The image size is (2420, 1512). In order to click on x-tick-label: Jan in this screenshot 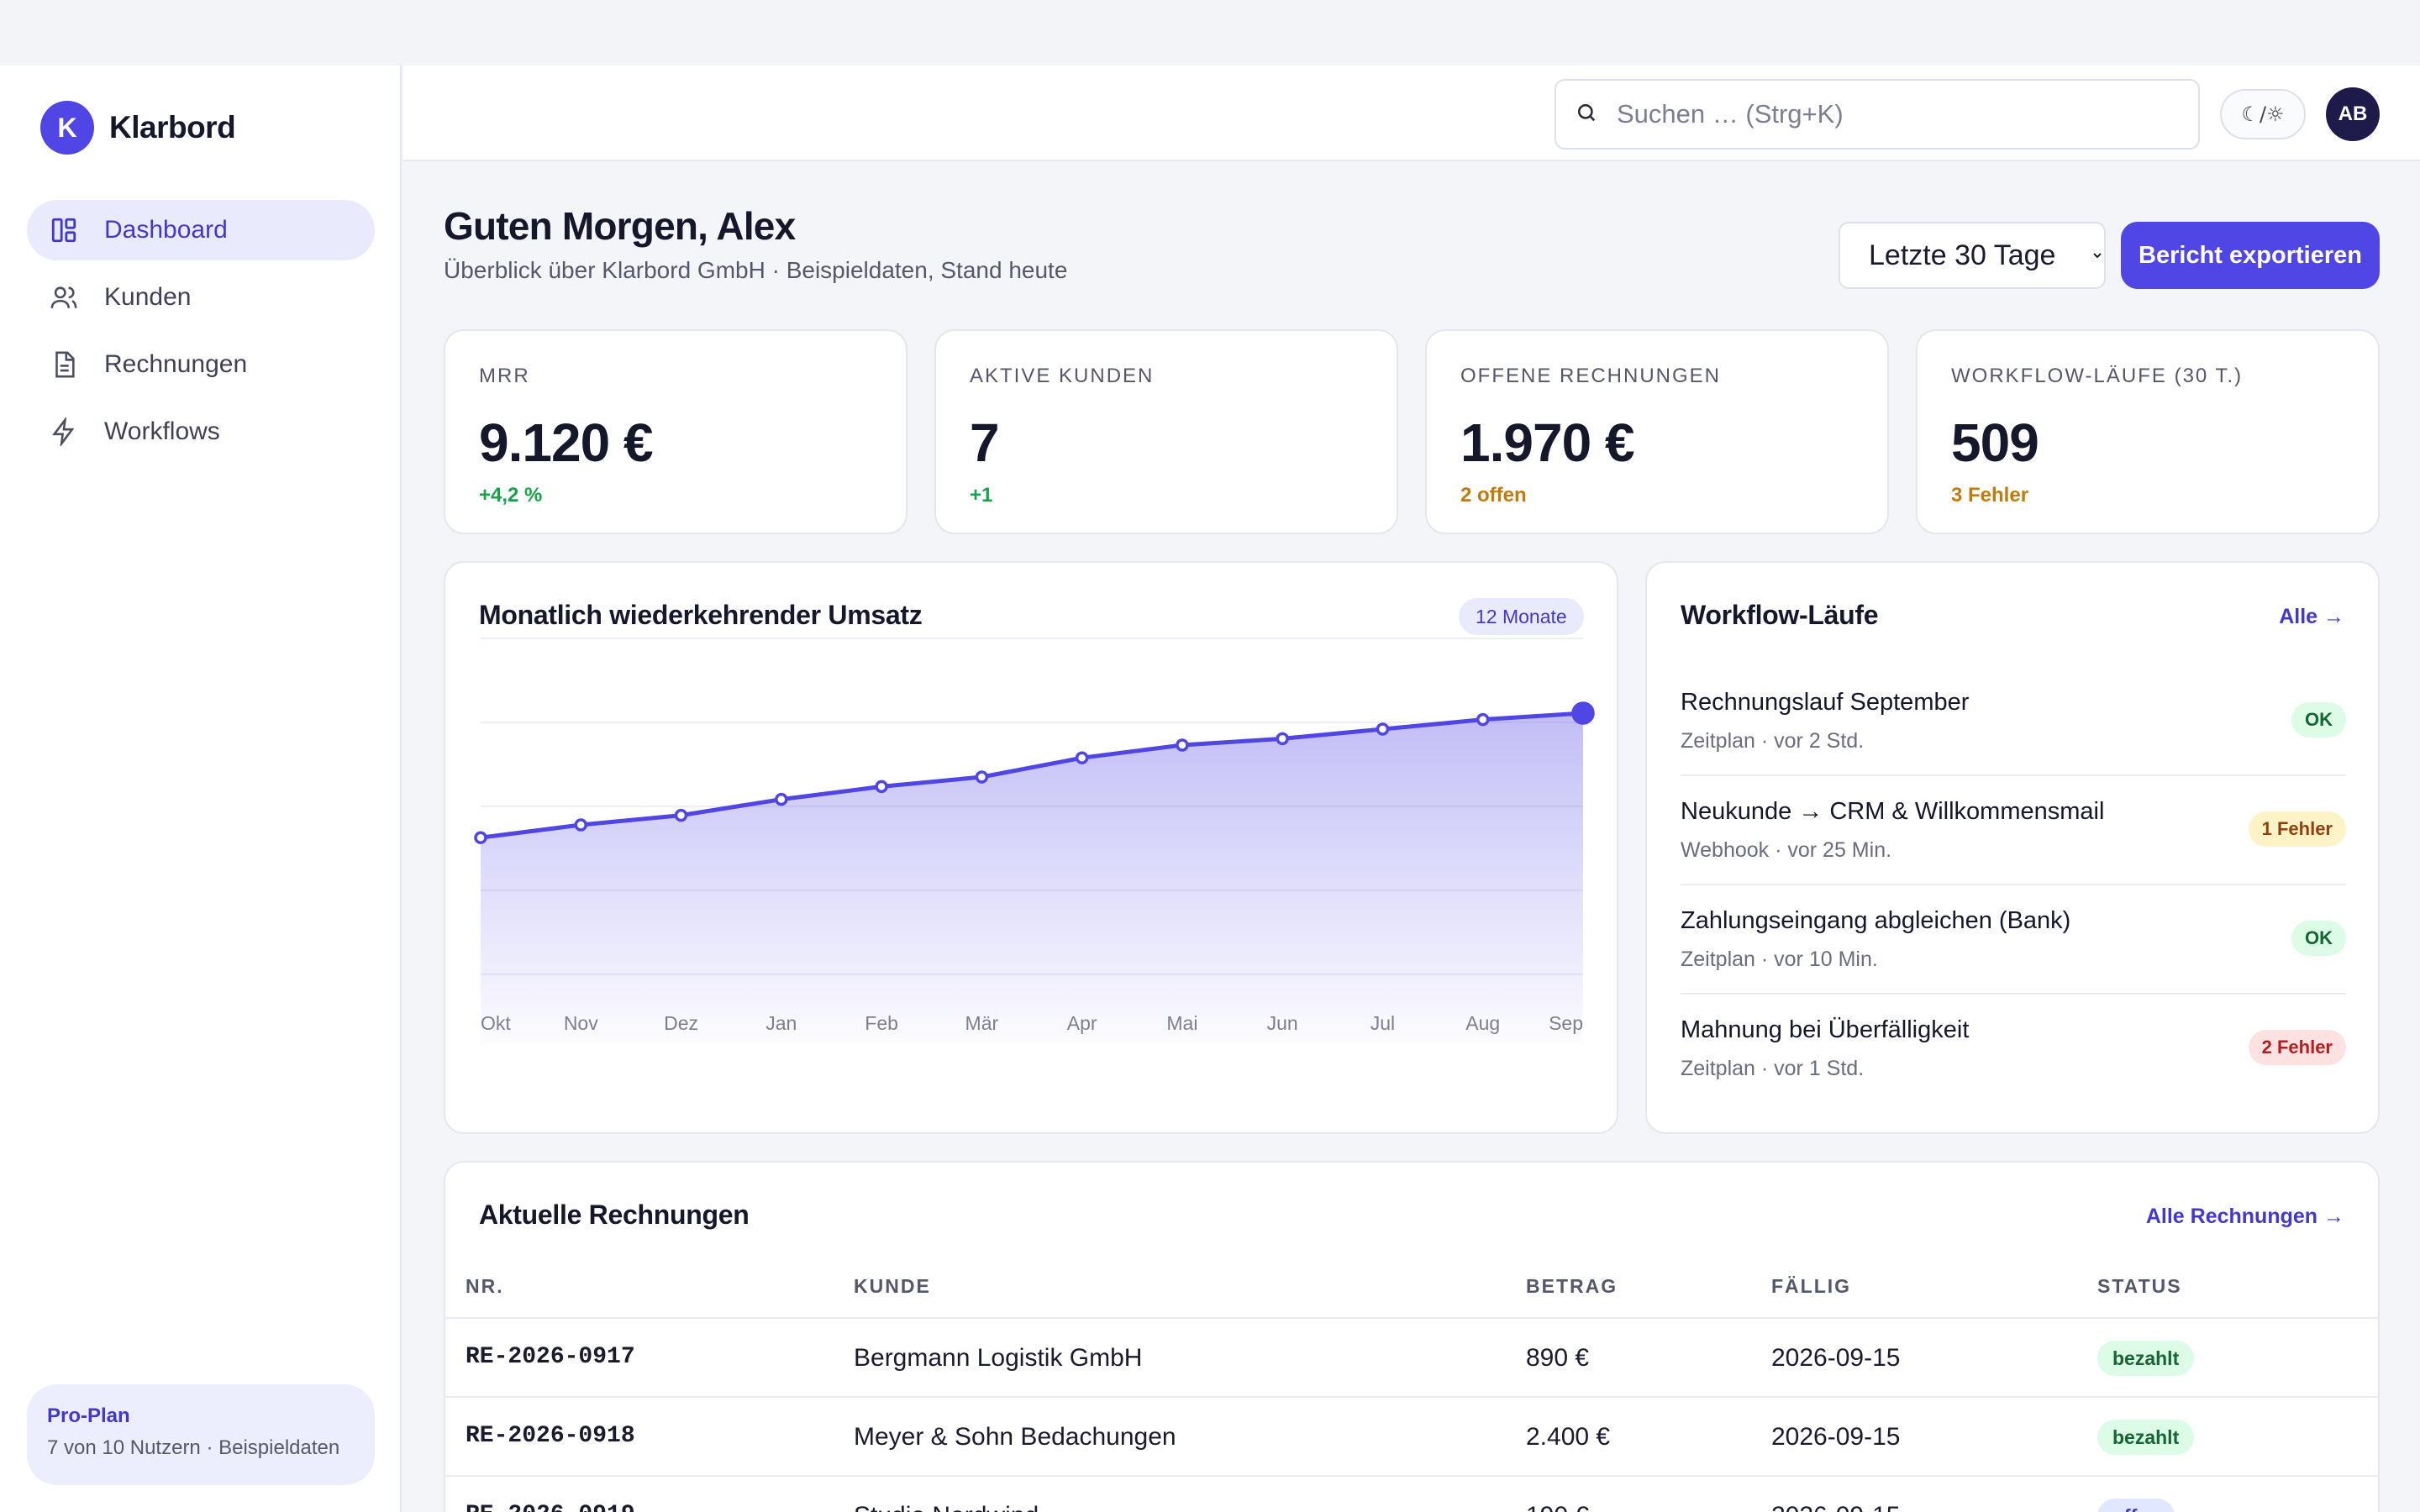, I will do `click(781, 1023)`.